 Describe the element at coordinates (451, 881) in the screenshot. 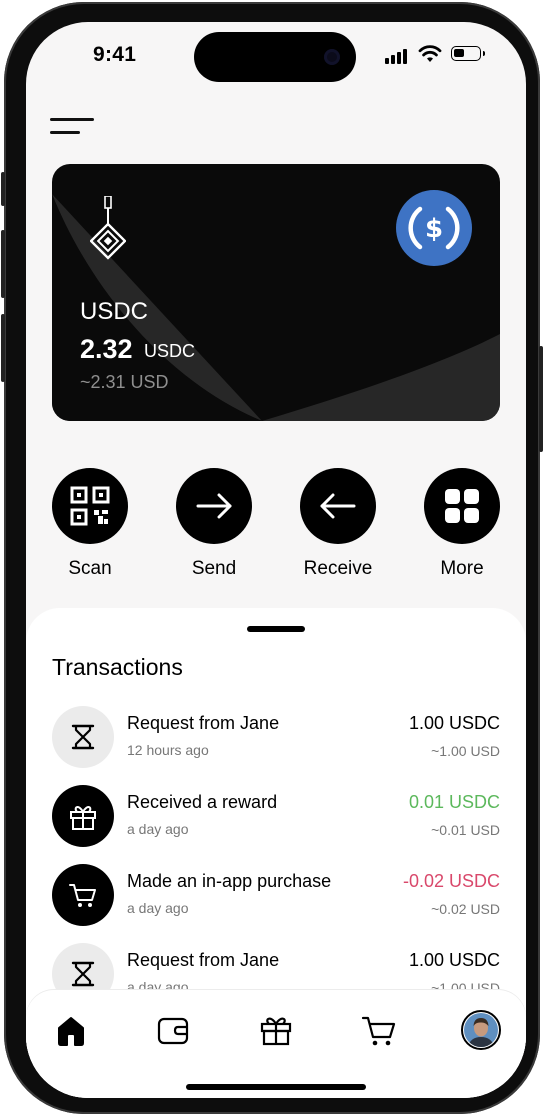

I see `transaction-amount: -0.02 USDC` at that location.